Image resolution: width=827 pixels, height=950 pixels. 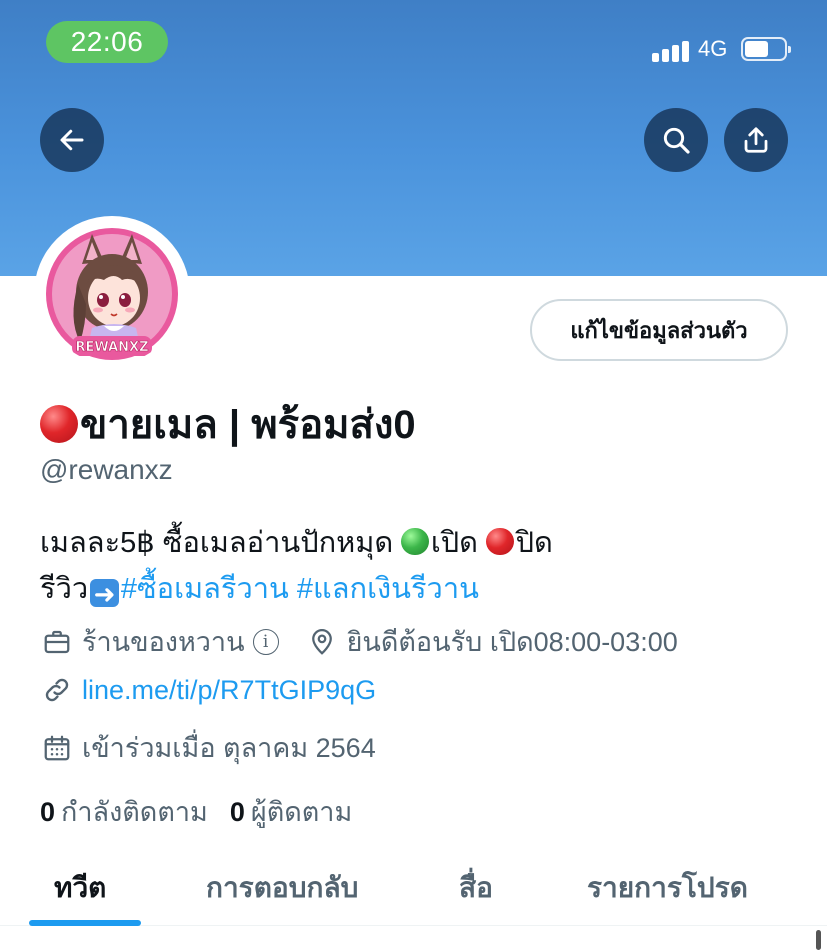 I want to click on following-count: 0, so click(x=48, y=812).